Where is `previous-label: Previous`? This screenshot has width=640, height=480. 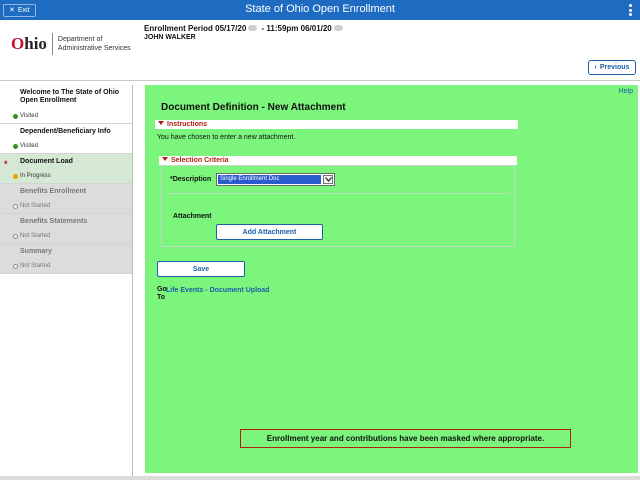 previous-label: Previous is located at coordinates (614, 67).